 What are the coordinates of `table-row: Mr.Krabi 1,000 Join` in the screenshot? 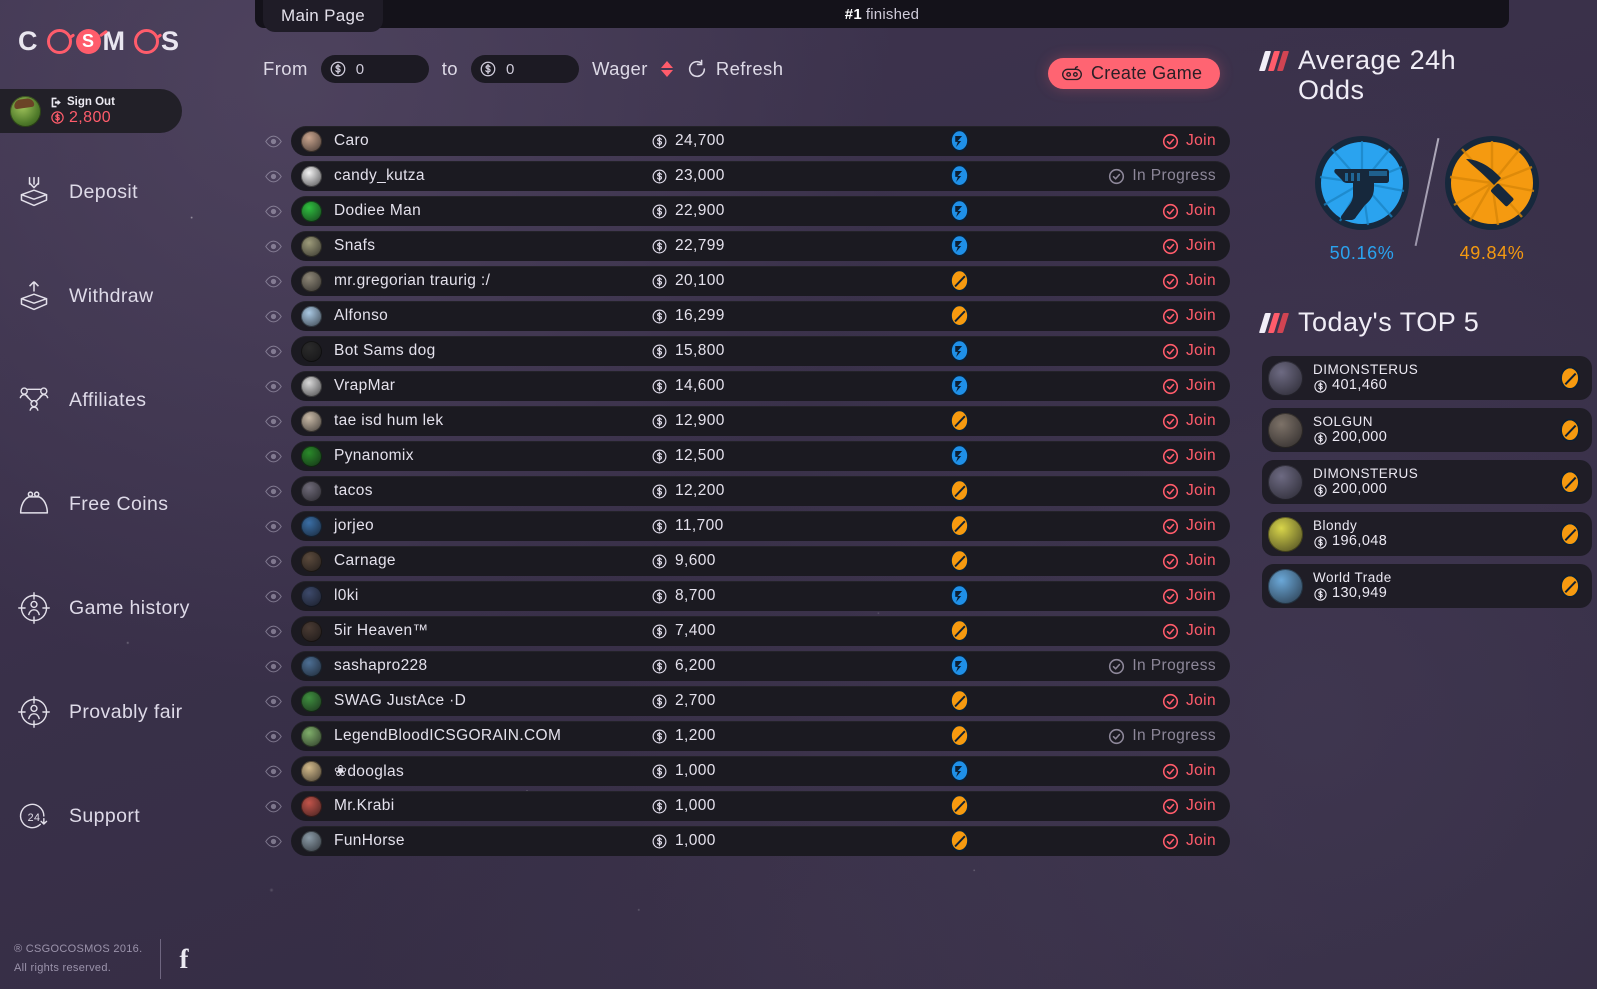 It's located at (742, 806).